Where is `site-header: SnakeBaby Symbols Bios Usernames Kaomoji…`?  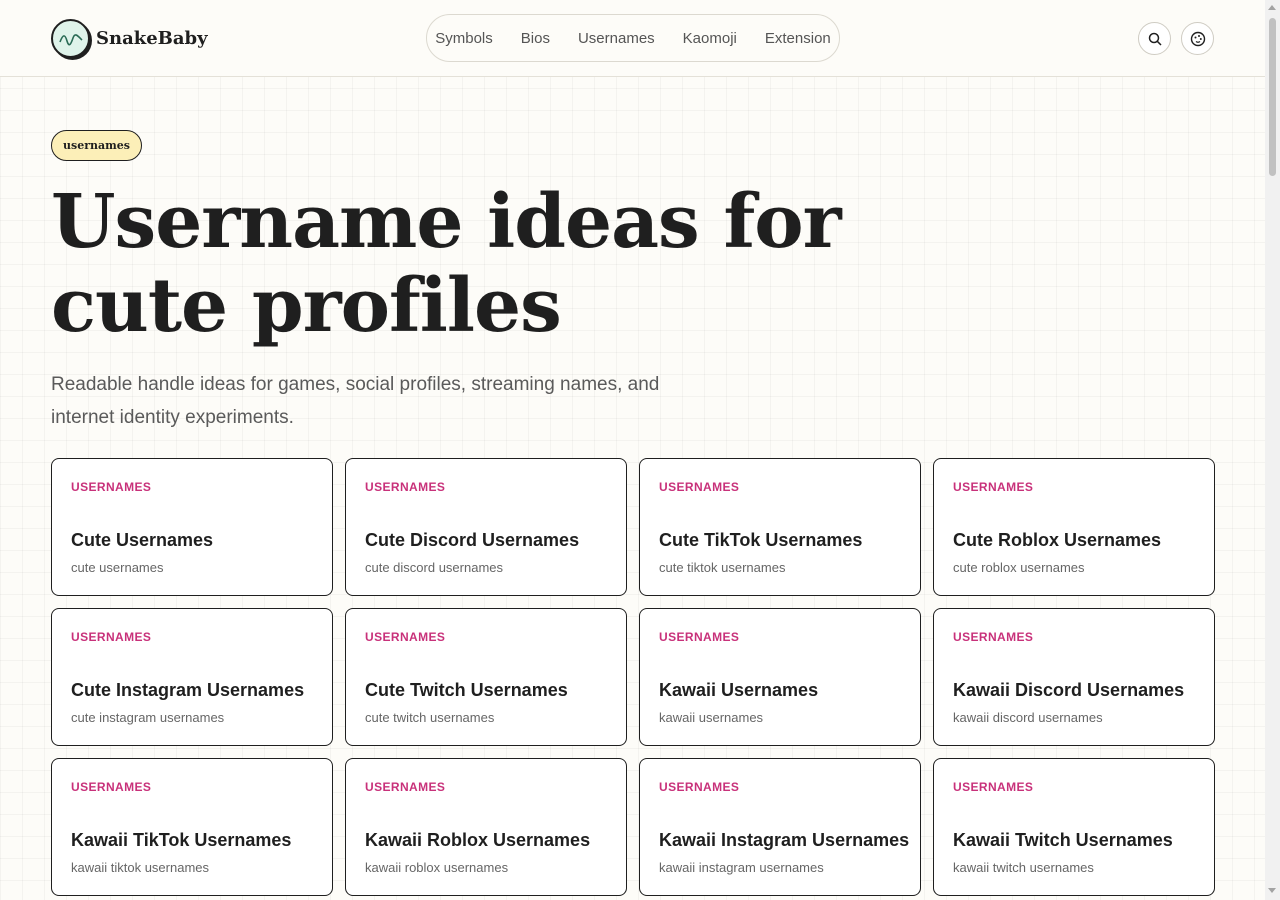 site-header: SnakeBaby Symbols Bios Usernames Kaomoji… is located at coordinates (632, 38).